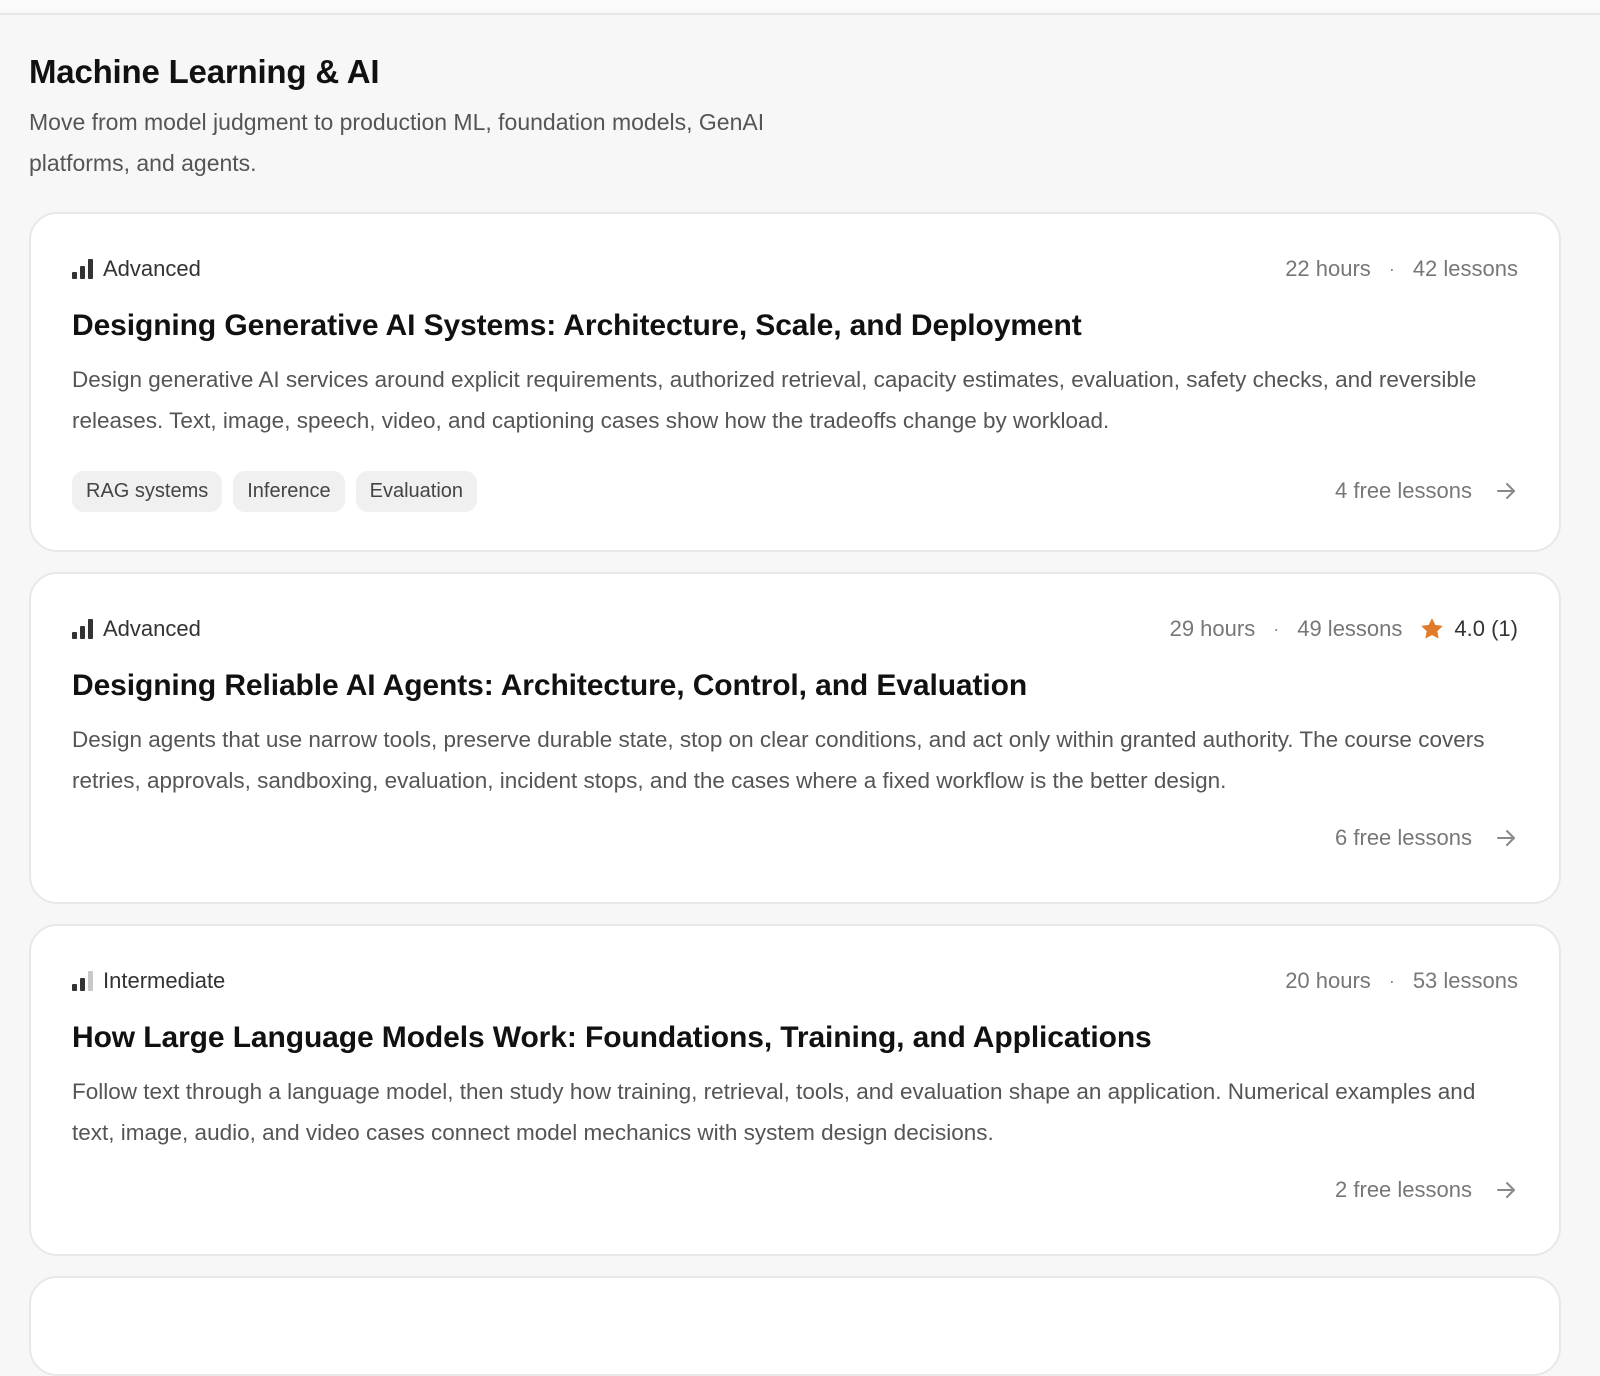 The height and width of the screenshot is (1376, 1600). I want to click on course-hours: 20 hours, so click(1328, 980).